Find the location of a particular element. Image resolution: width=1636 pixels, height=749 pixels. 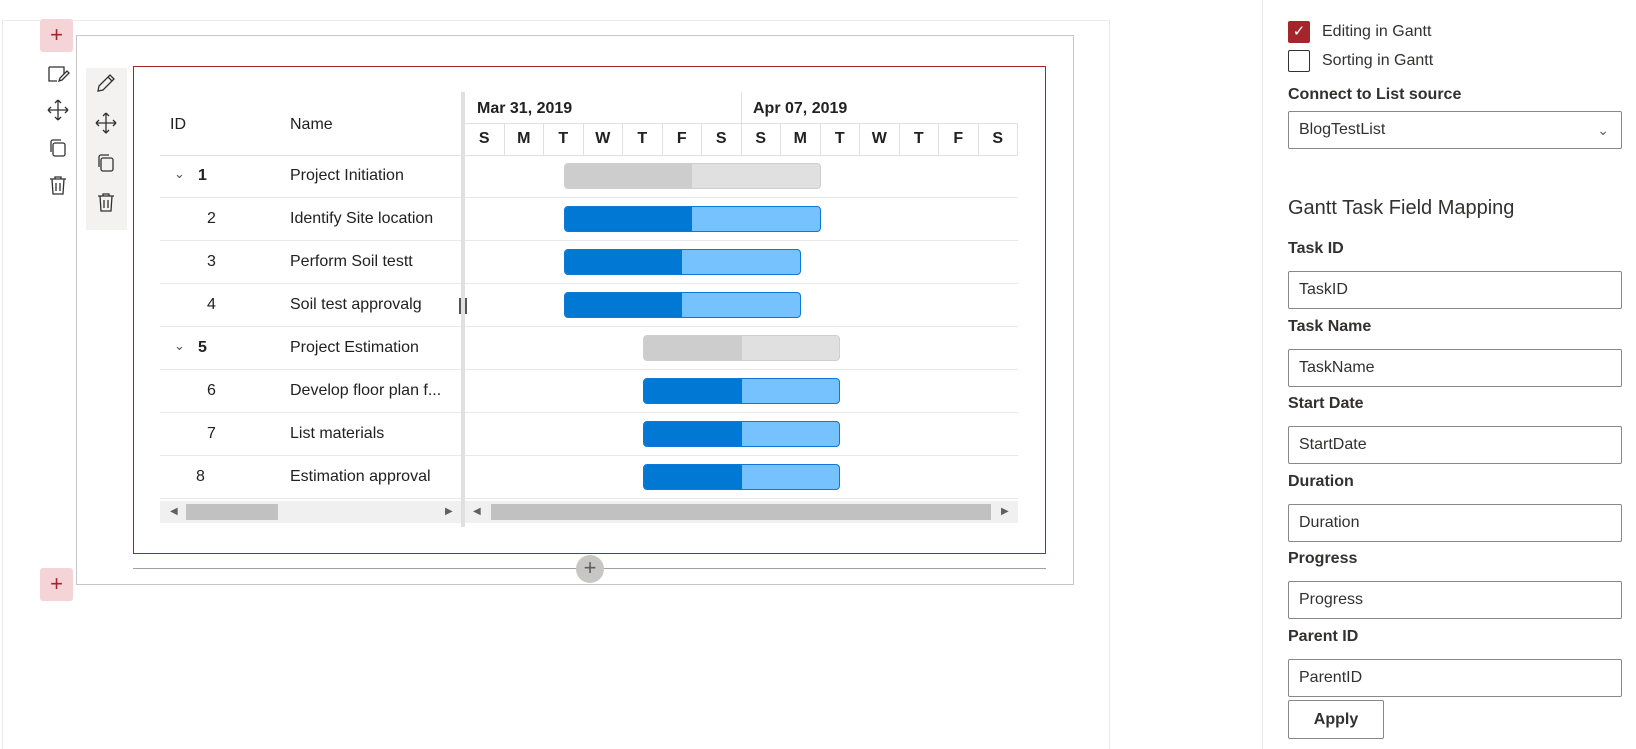

grid-horizontal-scrollbar: ◀ ▶ is located at coordinates (311, 512).